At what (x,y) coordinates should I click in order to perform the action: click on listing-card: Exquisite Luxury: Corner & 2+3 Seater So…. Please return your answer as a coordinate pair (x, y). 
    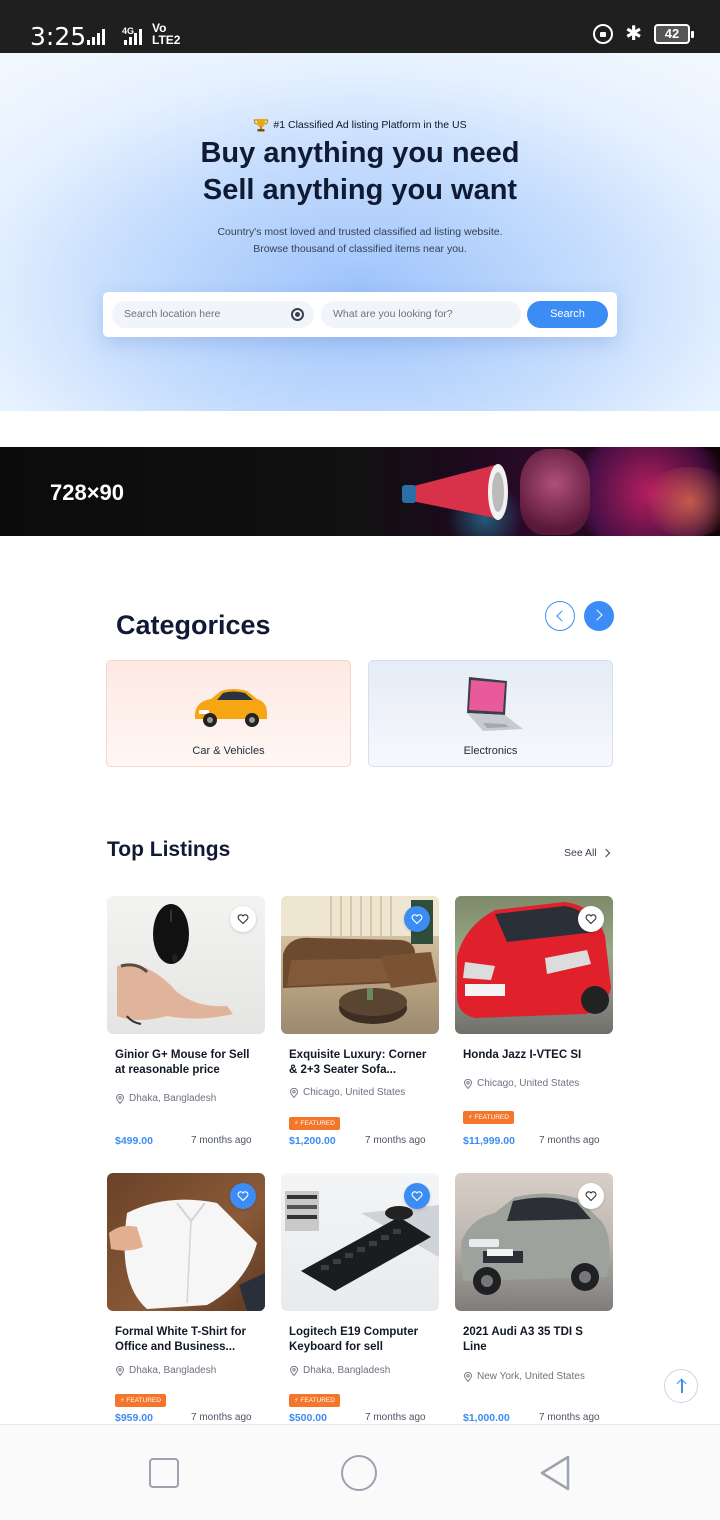
    Looking at the image, I should click on (360, 1031).